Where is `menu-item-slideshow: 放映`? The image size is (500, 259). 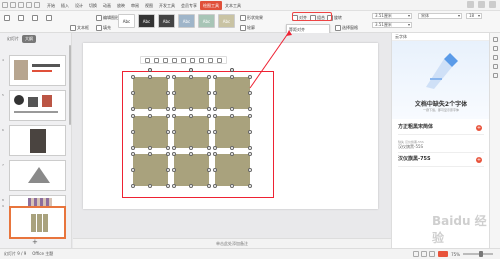 menu-item-slideshow: 放映 is located at coordinates (121, 5).